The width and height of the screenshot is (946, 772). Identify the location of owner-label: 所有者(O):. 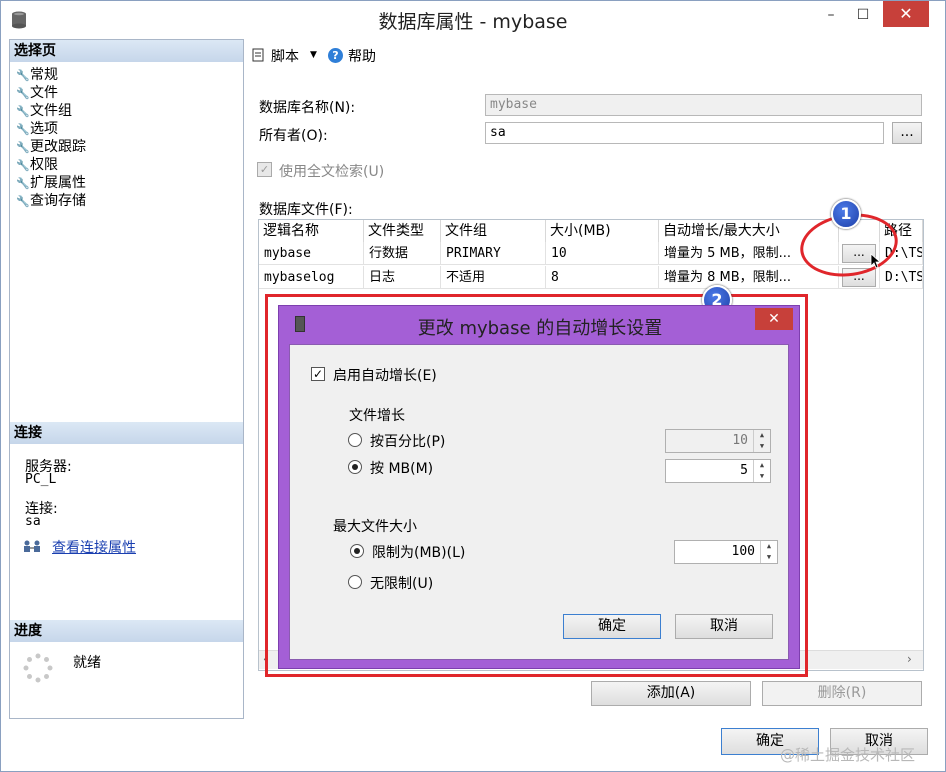
(293, 136).